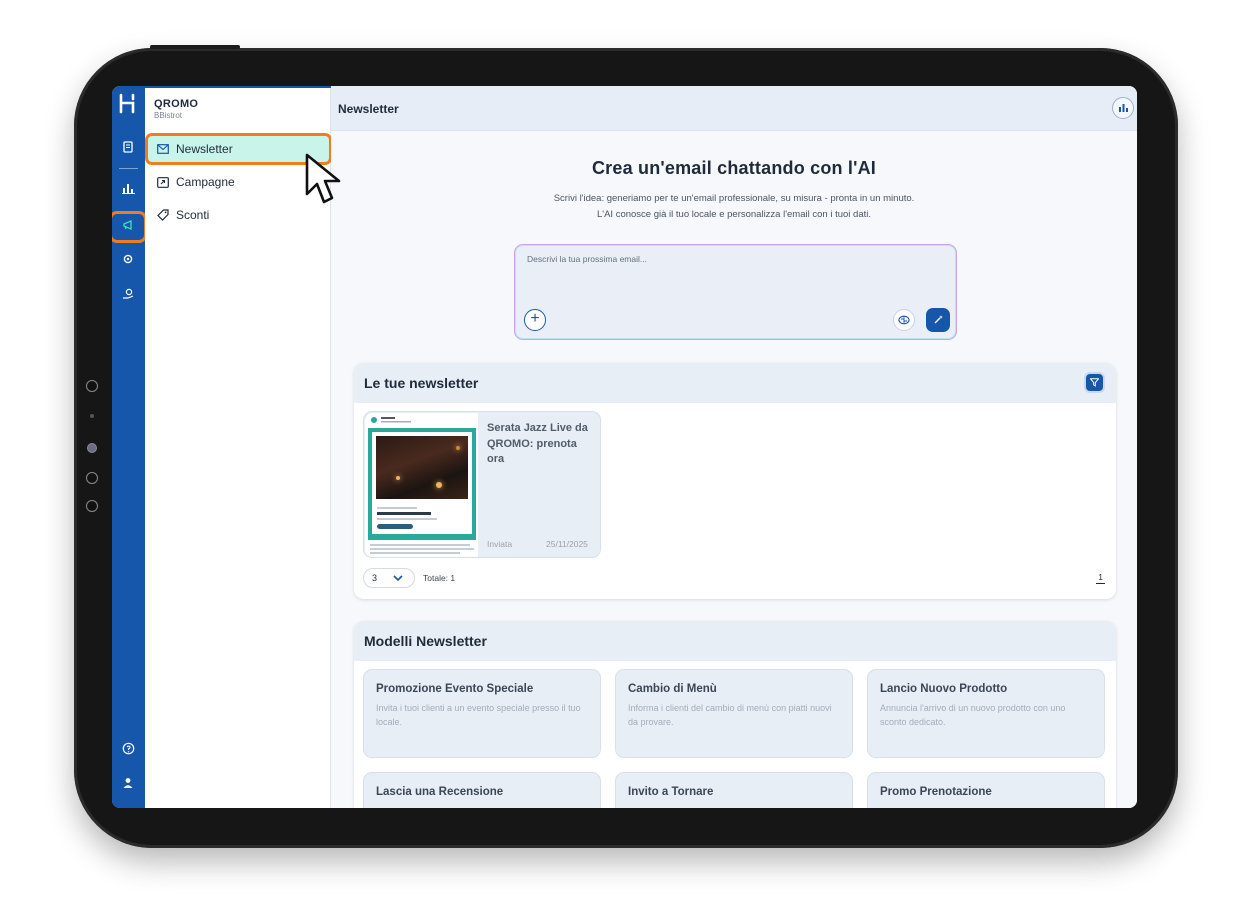  Describe the element at coordinates (734, 108) in the screenshot. I see `header-bar: Newsletter` at that location.